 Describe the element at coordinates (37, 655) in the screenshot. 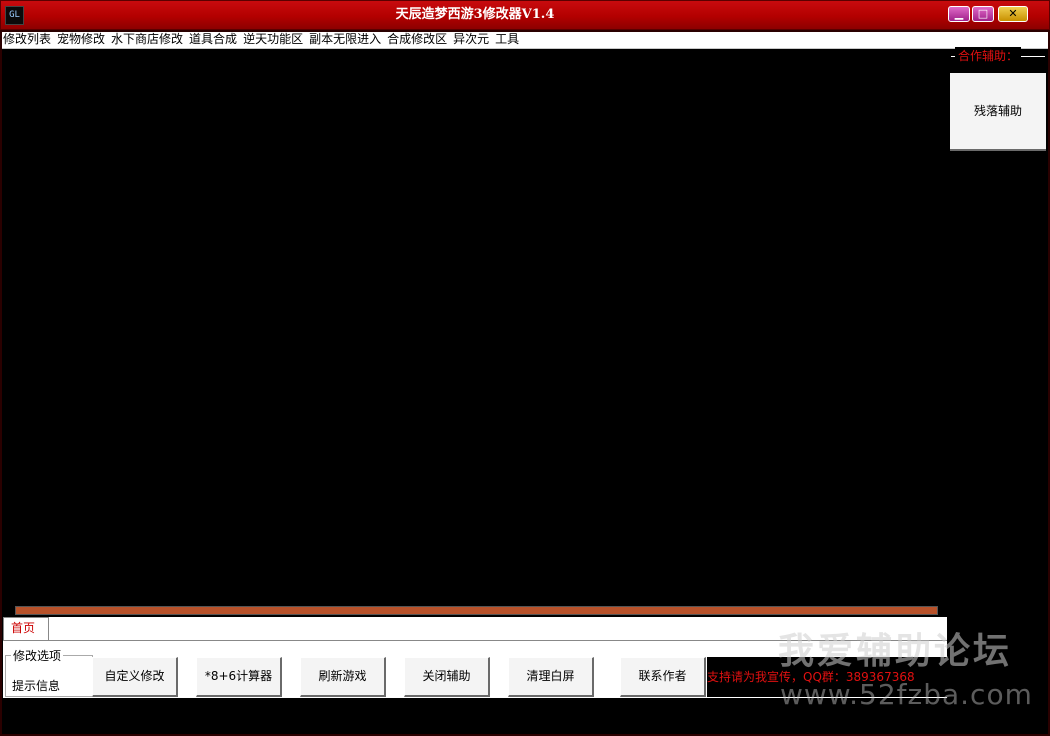

I see `groupbox-legend: 修改选项` at that location.